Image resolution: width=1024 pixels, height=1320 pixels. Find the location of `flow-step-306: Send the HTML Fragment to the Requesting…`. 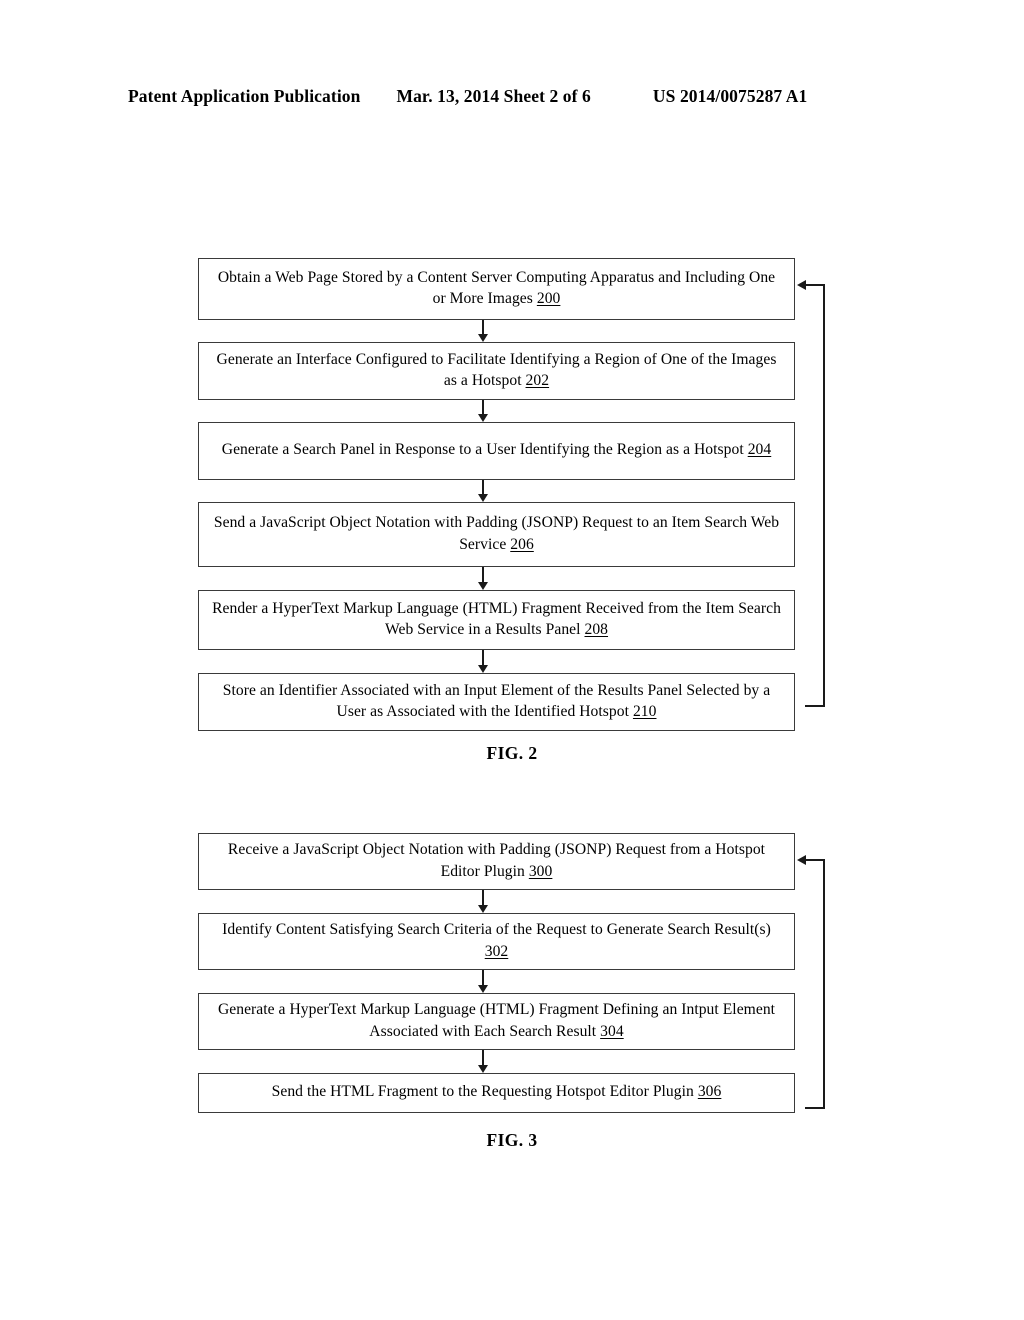

flow-step-306: Send the HTML Fragment to the Requesting… is located at coordinates (496, 1093).